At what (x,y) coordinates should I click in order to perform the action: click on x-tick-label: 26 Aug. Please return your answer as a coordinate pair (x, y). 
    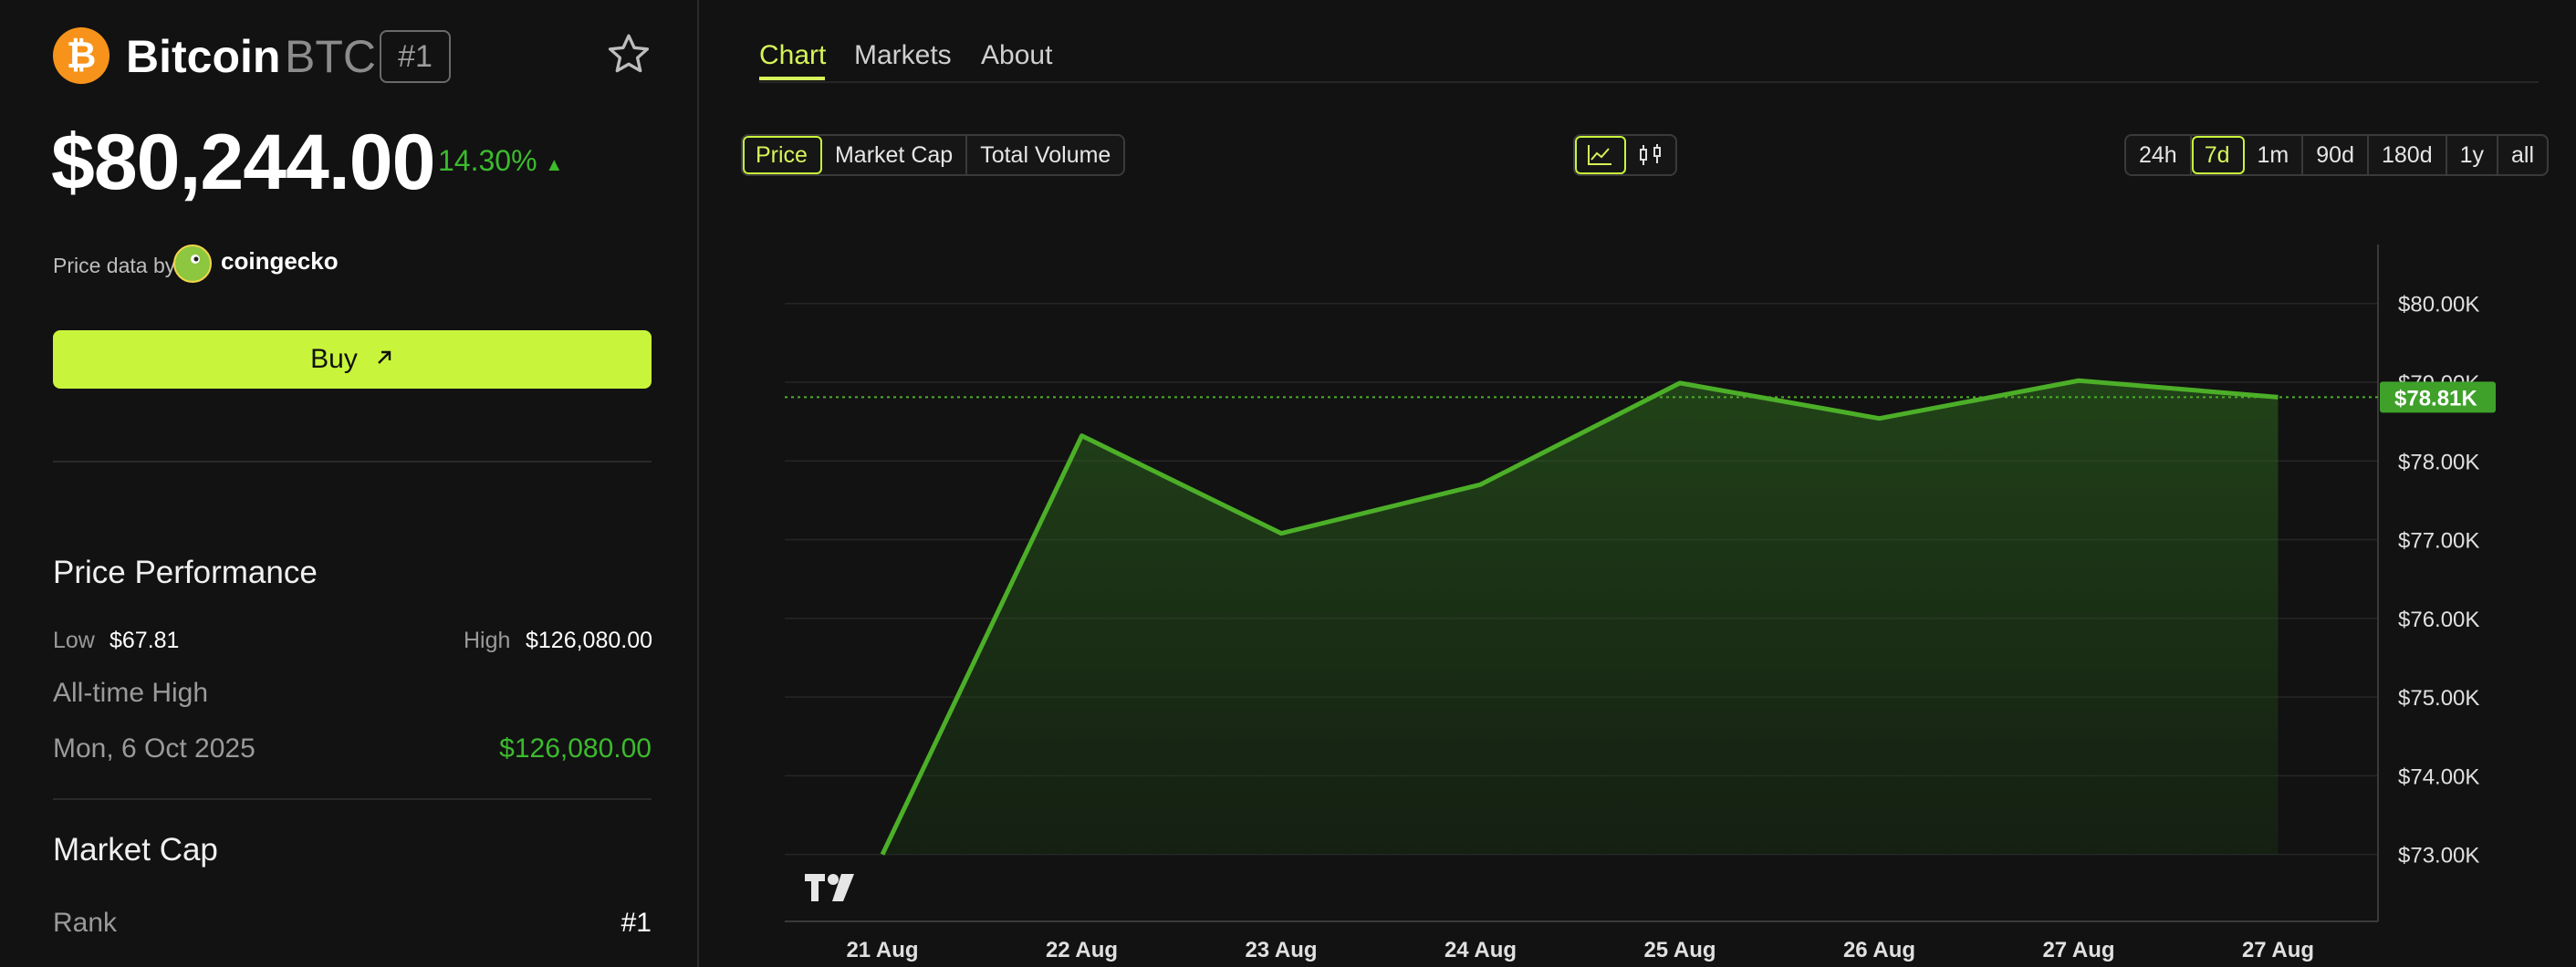
    Looking at the image, I should click on (1879, 950).